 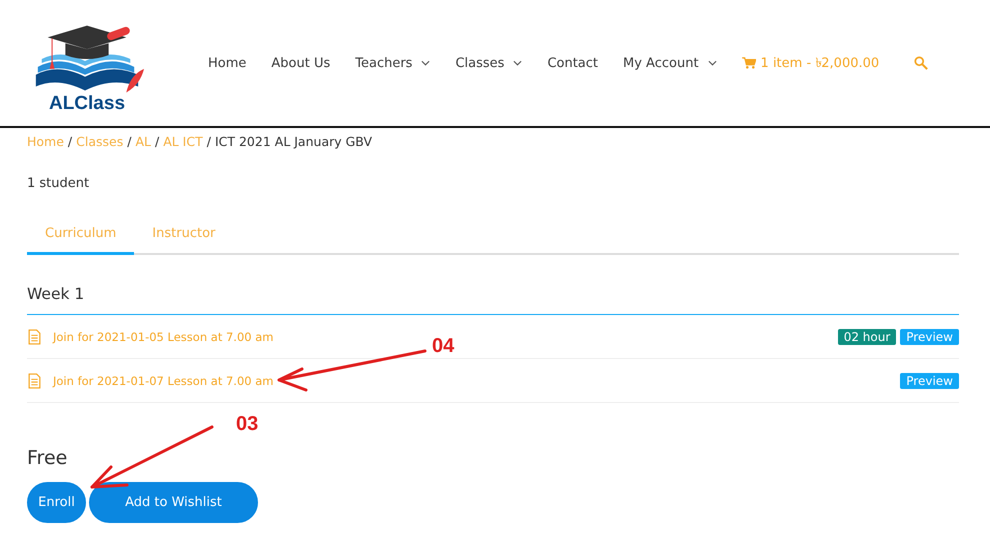 I want to click on duration-badge: 02 hour, so click(x=867, y=336).